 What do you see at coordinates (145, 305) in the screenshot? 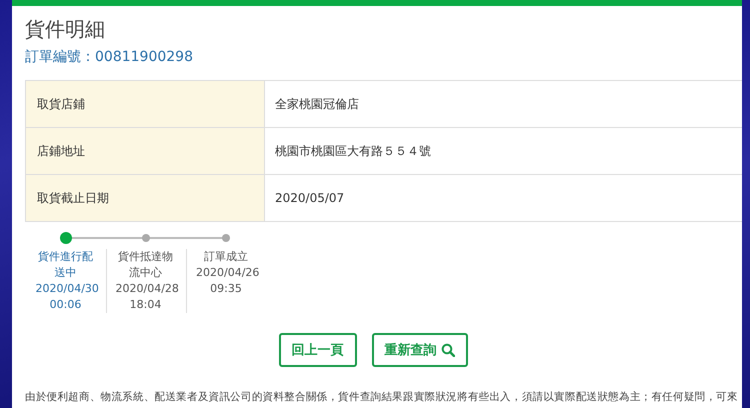
I see `status-time: 18:04` at bounding box center [145, 305].